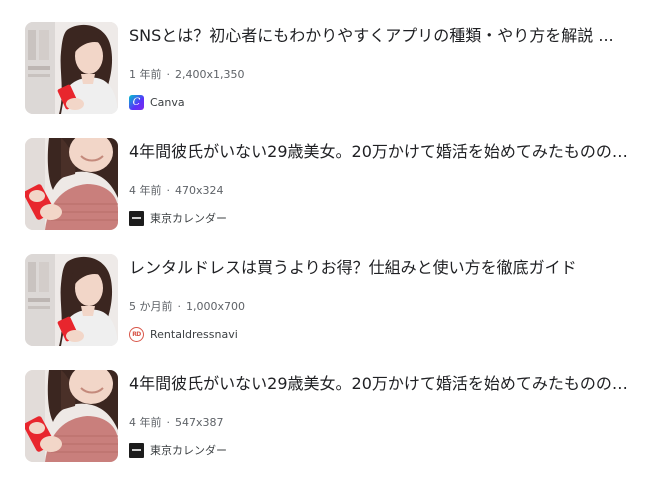 Image resolution: width=649 pixels, height=481 pixels. I want to click on result-age: 5 か月前, so click(151, 306).